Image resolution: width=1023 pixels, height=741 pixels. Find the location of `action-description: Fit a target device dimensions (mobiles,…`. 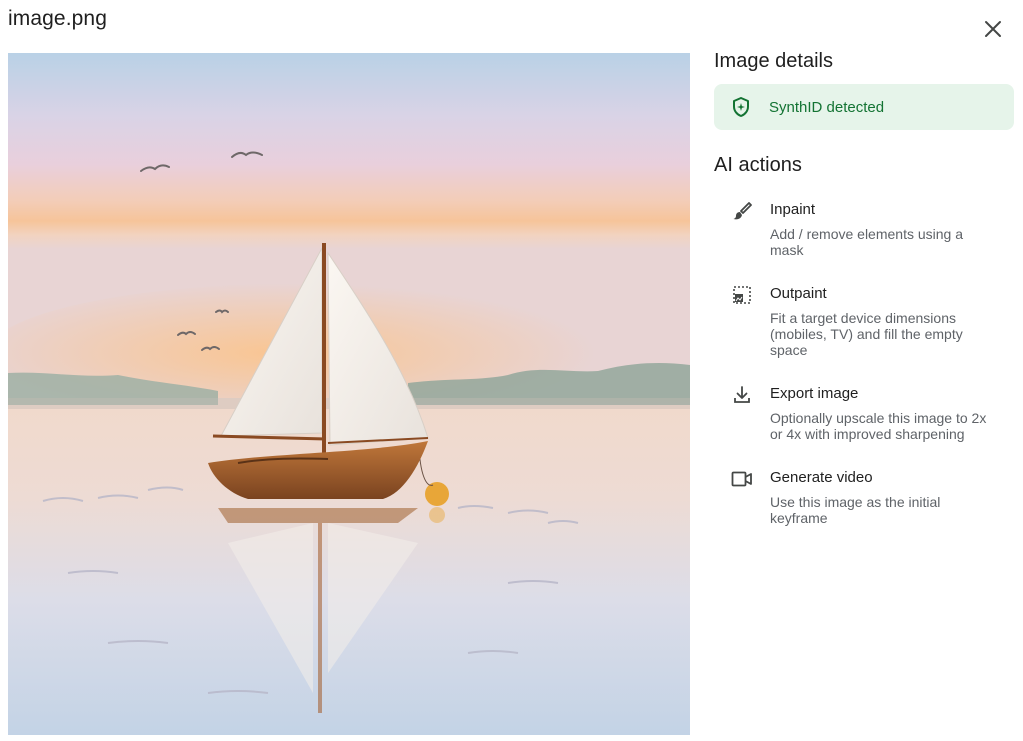

action-description: Fit a target device dimensions (mobiles,… is located at coordinates (866, 334).